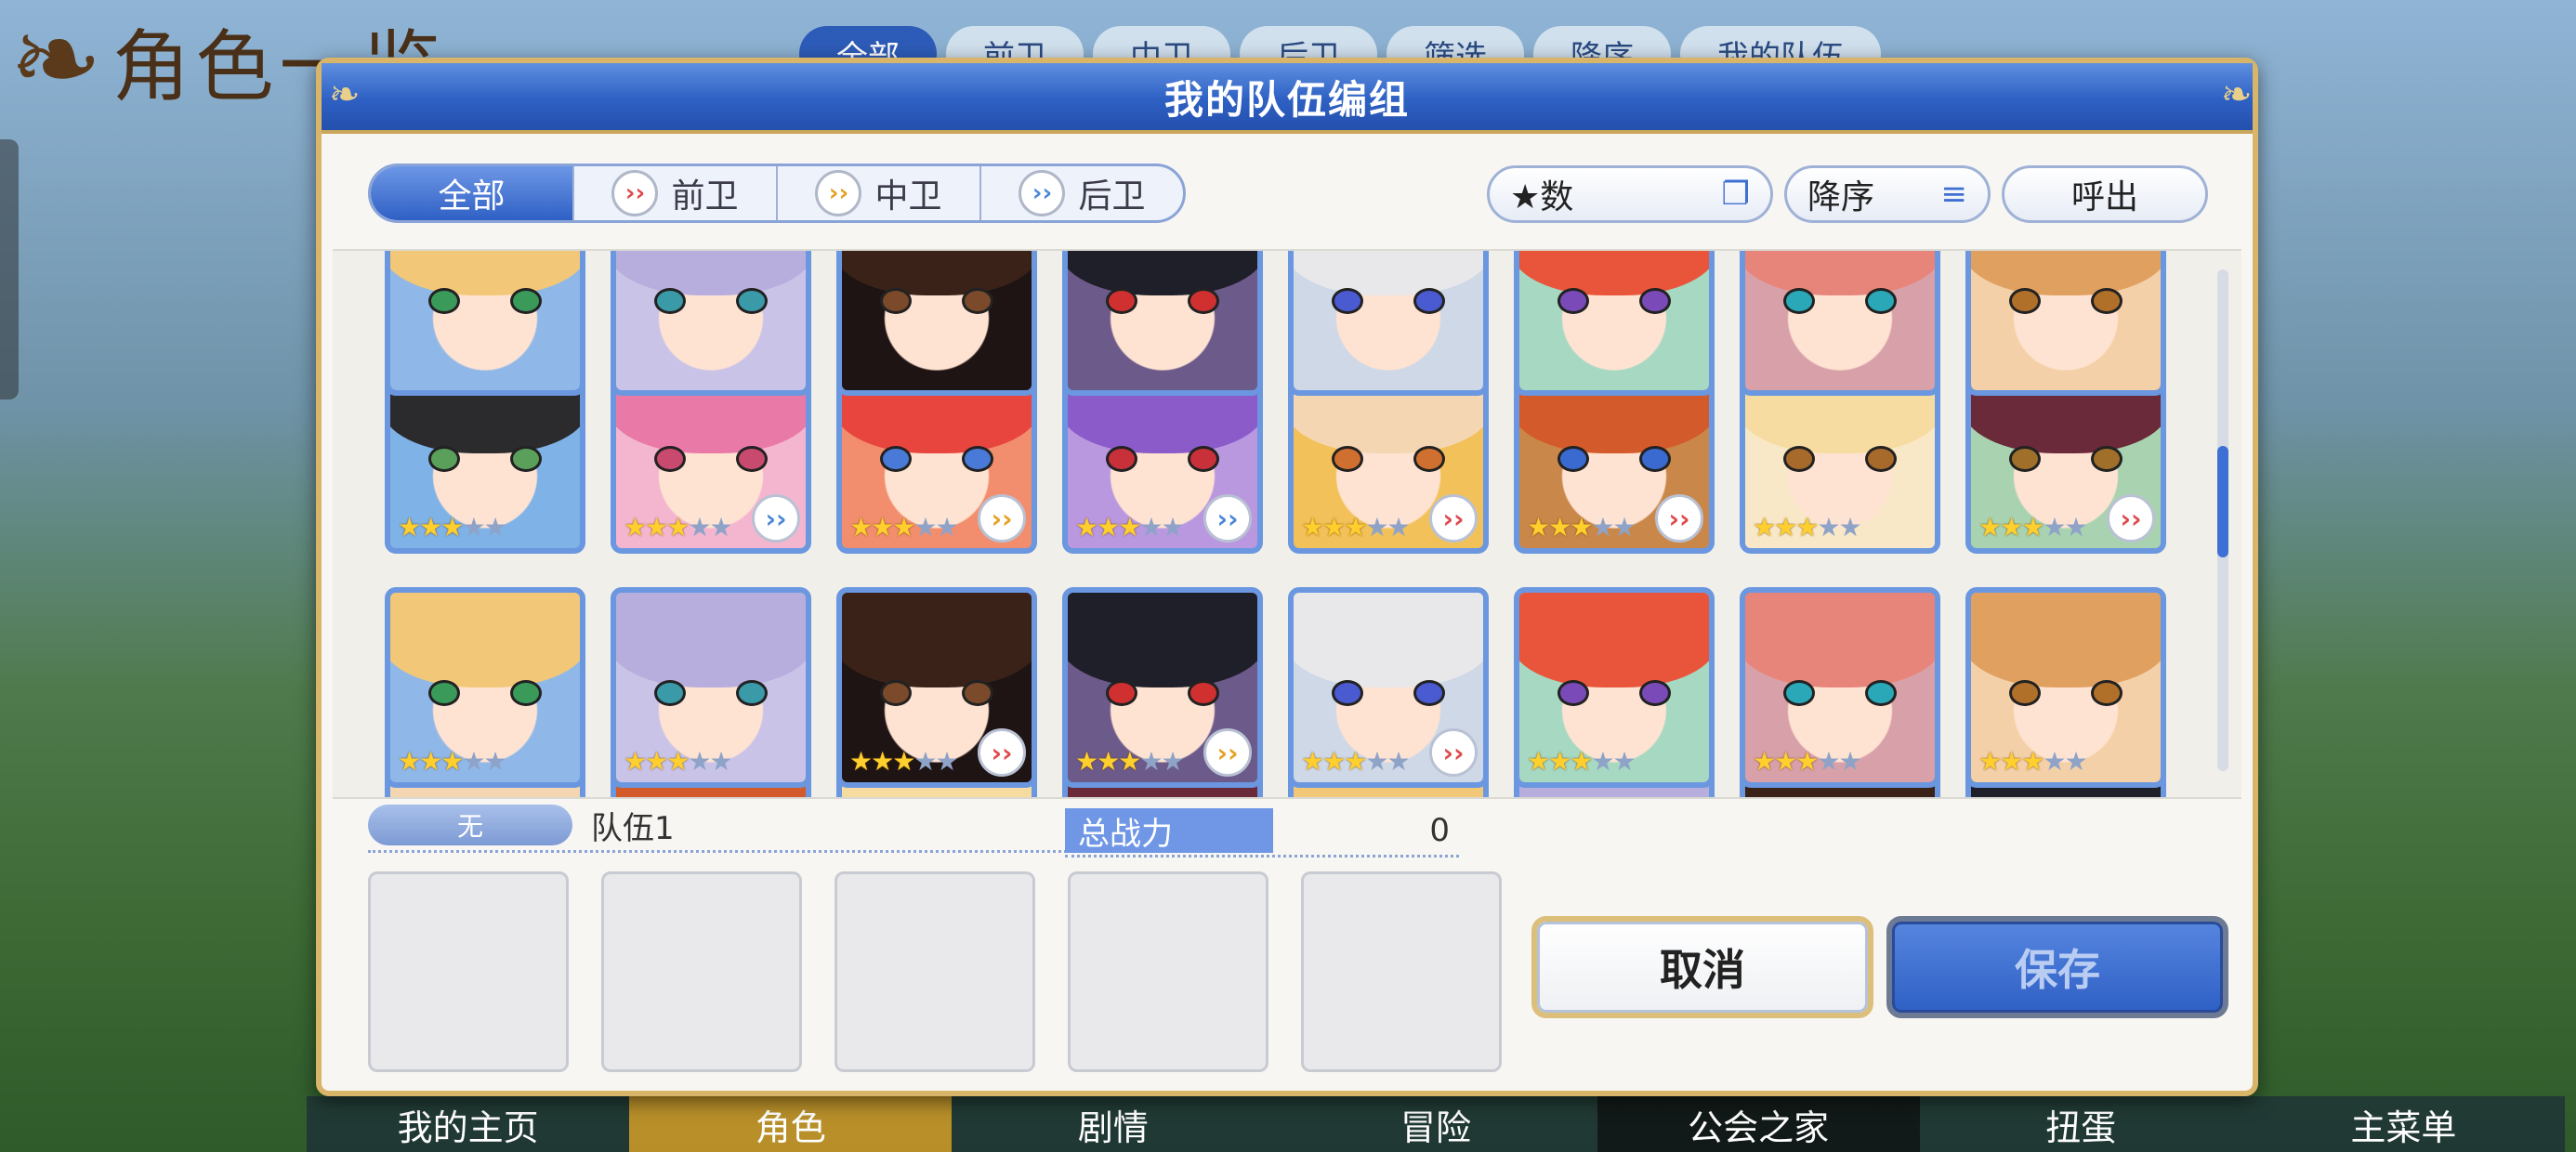 The image size is (2576, 1152). Describe the element at coordinates (9, 269) in the screenshot. I see `side-drawer-handle` at that location.